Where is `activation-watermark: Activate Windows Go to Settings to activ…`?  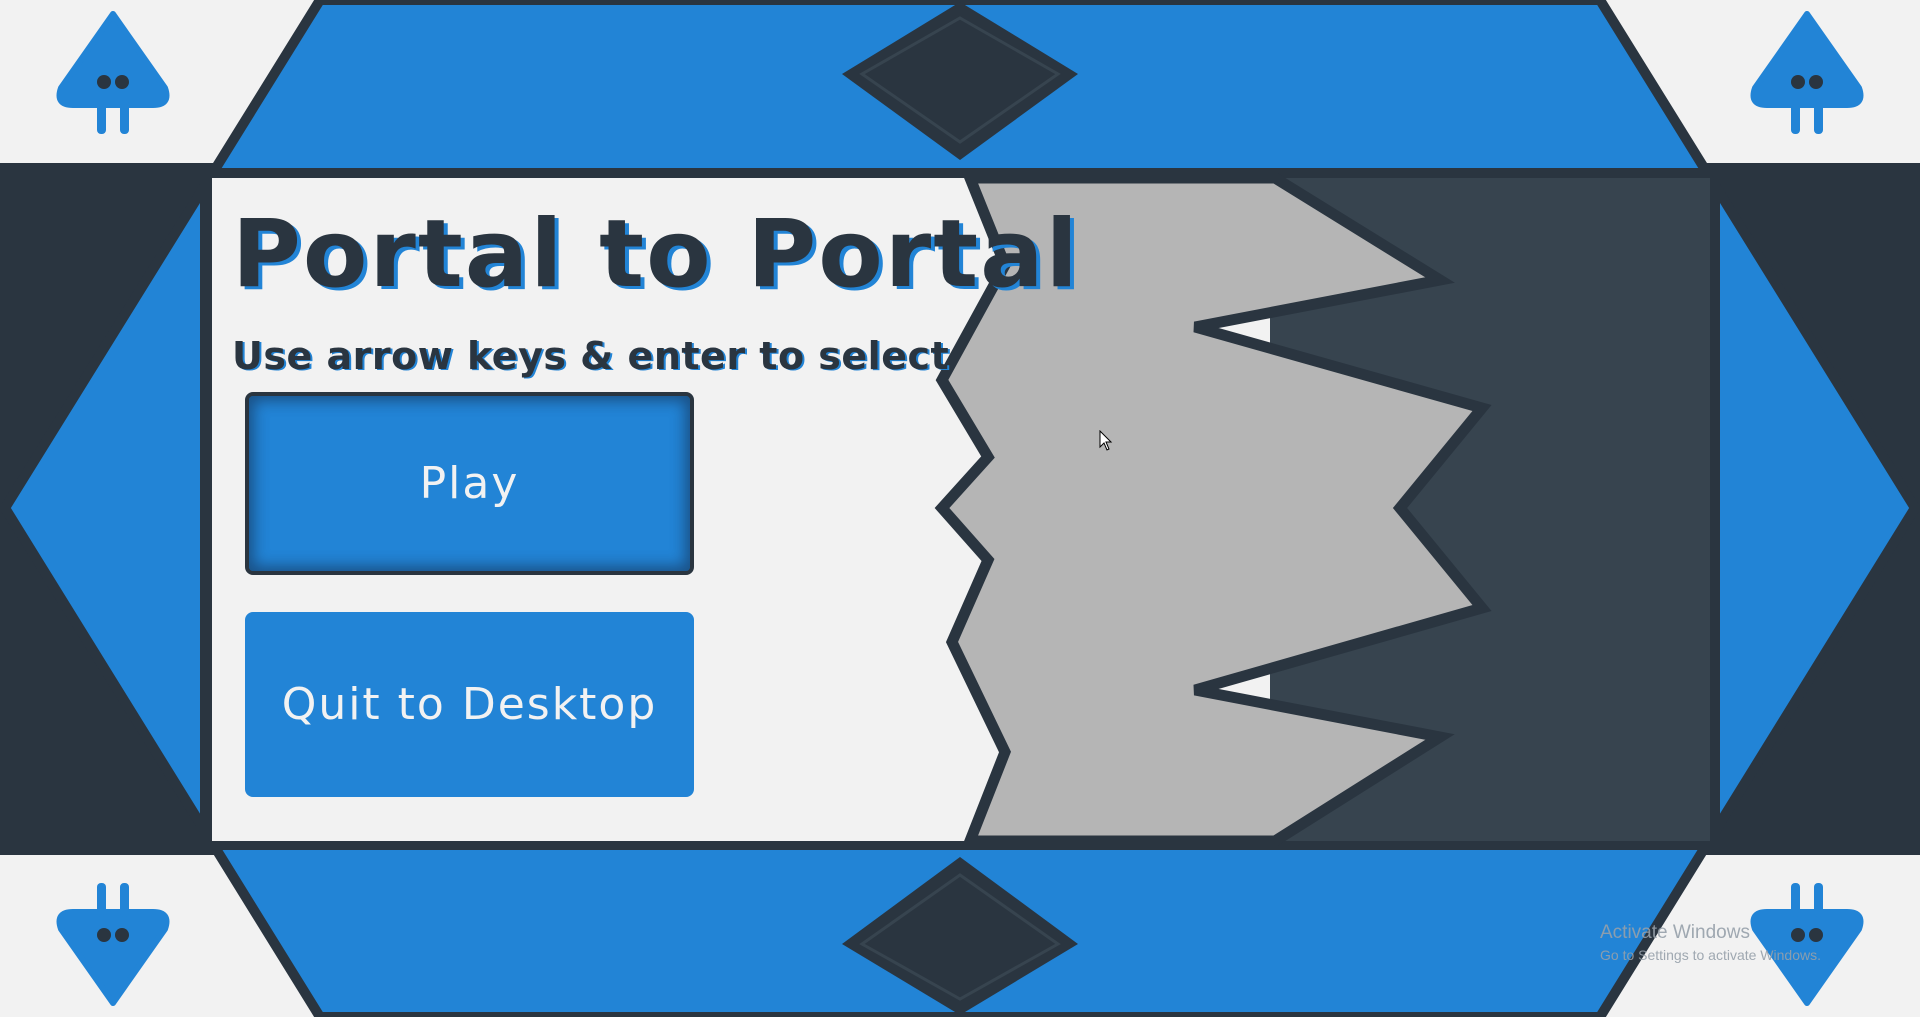 activation-watermark: Activate Windows Go to Settings to activ… is located at coordinates (1710, 942).